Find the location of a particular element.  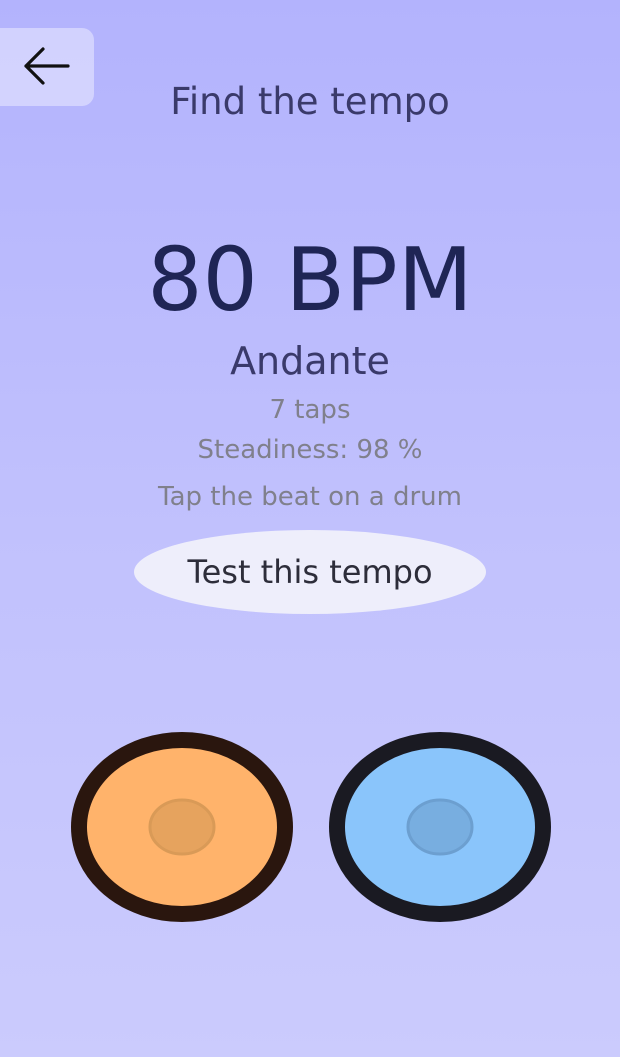

drum-right is located at coordinates (440, 827).